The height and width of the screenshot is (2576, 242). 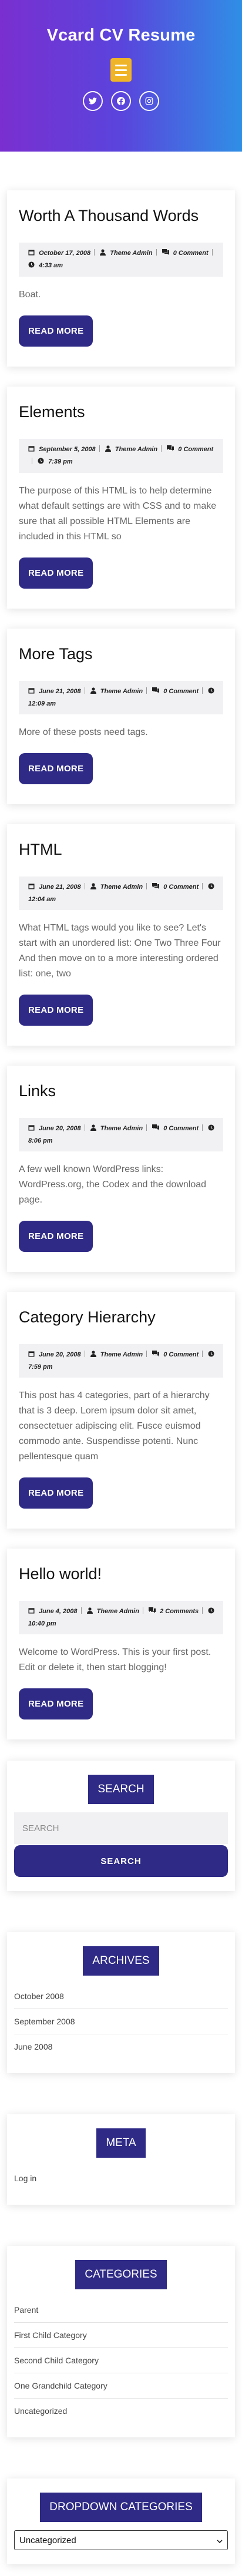 What do you see at coordinates (121, 2540) in the screenshot?
I see `category-select: Uncategorized` at bounding box center [121, 2540].